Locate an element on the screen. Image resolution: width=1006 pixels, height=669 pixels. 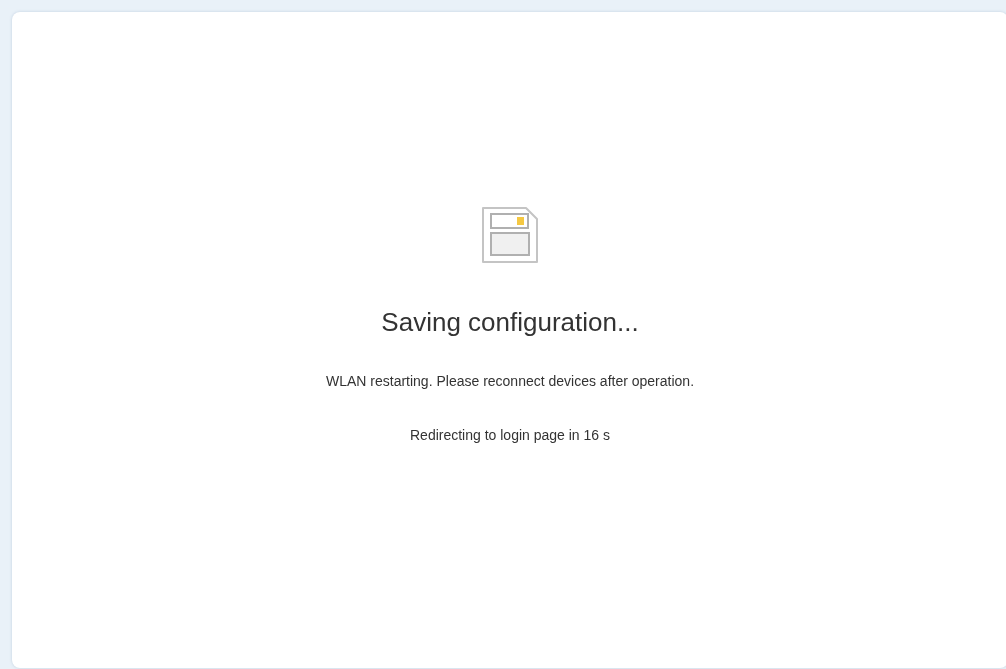
status-message: WLAN restarting. Please reconnect devices after operation. is located at coordinates (510, 381).